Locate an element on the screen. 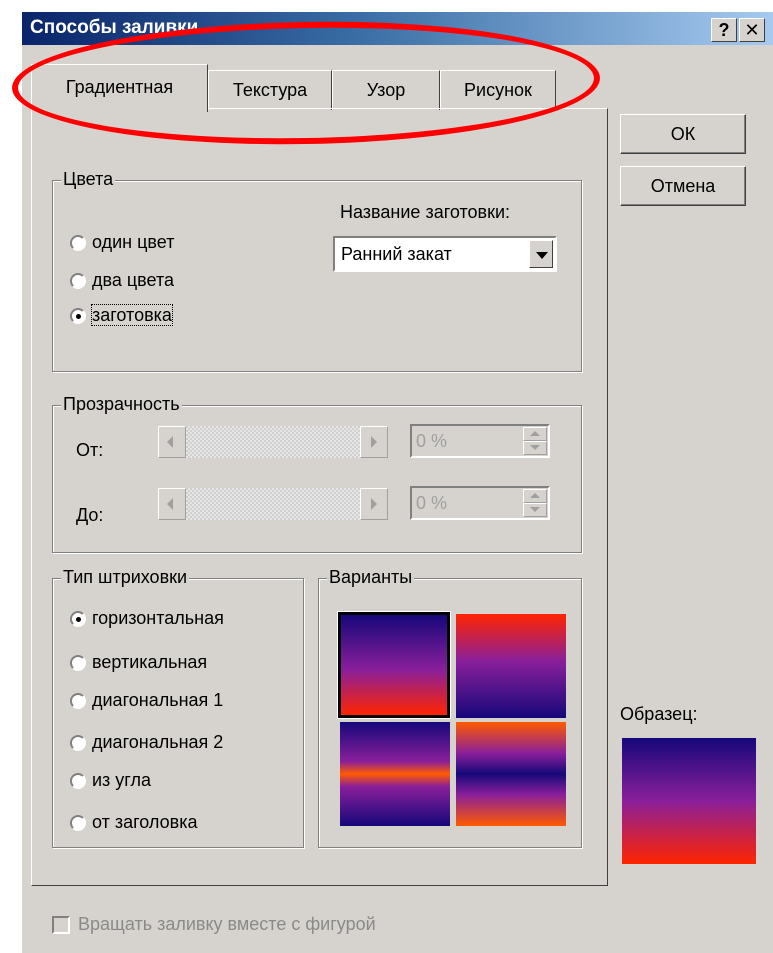 Image resolution: width=773 pixels, height=953 pixels. sample-label: Образец: is located at coordinates (659, 714).